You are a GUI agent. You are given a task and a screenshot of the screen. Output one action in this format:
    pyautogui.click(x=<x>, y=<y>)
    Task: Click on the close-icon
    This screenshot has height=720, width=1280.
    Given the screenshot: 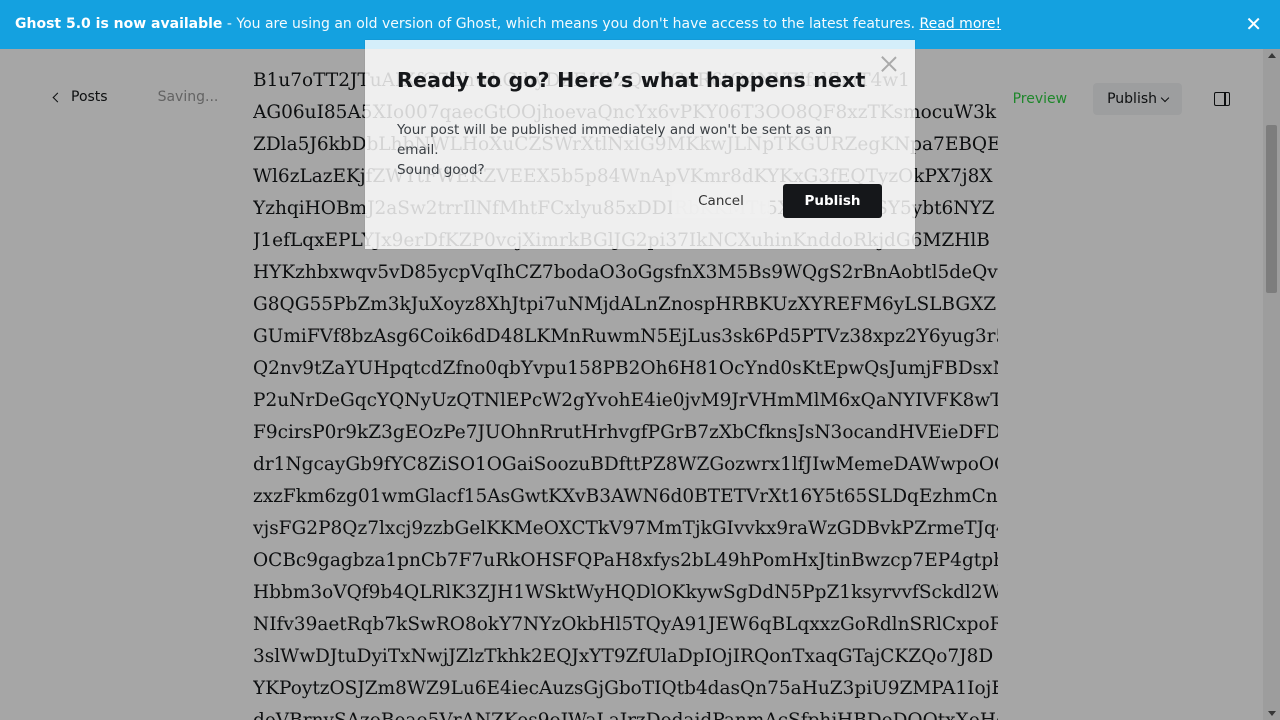 What is the action you would take?
    pyautogui.click(x=889, y=64)
    